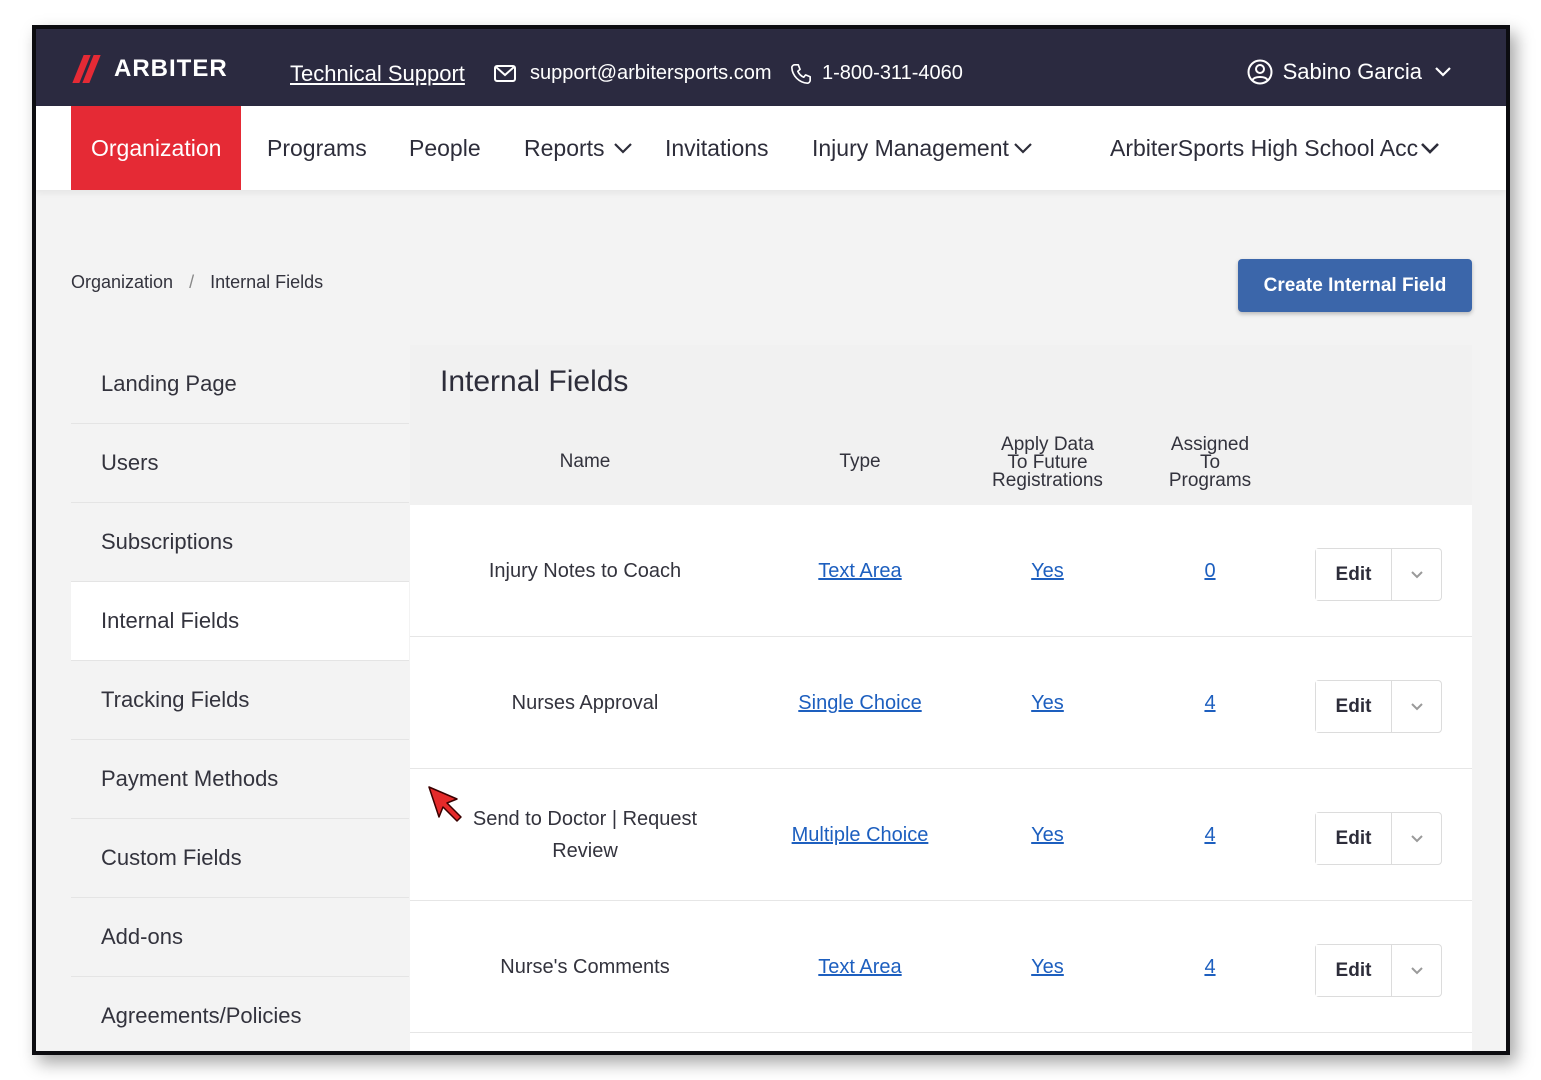 The height and width of the screenshot is (1080, 1541). I want to click on field-type-link: Single Choice, so click(859, 703).